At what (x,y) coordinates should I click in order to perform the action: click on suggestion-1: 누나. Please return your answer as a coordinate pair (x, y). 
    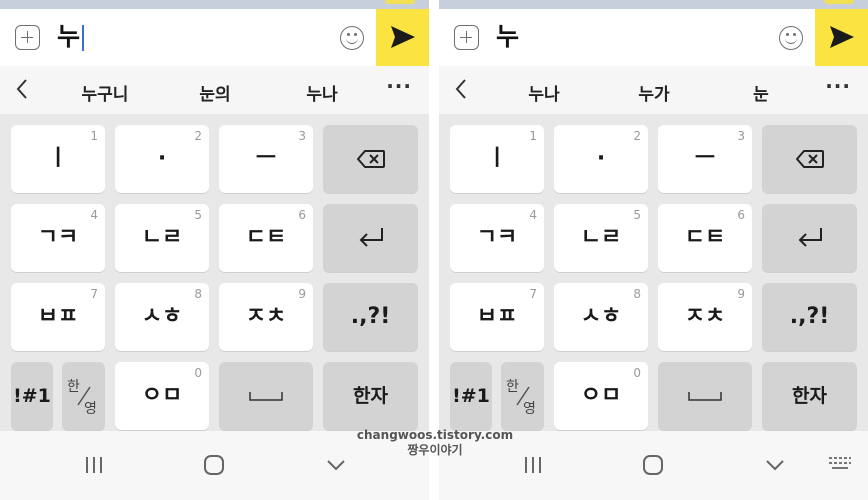
    Looking at the image, I should click on (544, 92).